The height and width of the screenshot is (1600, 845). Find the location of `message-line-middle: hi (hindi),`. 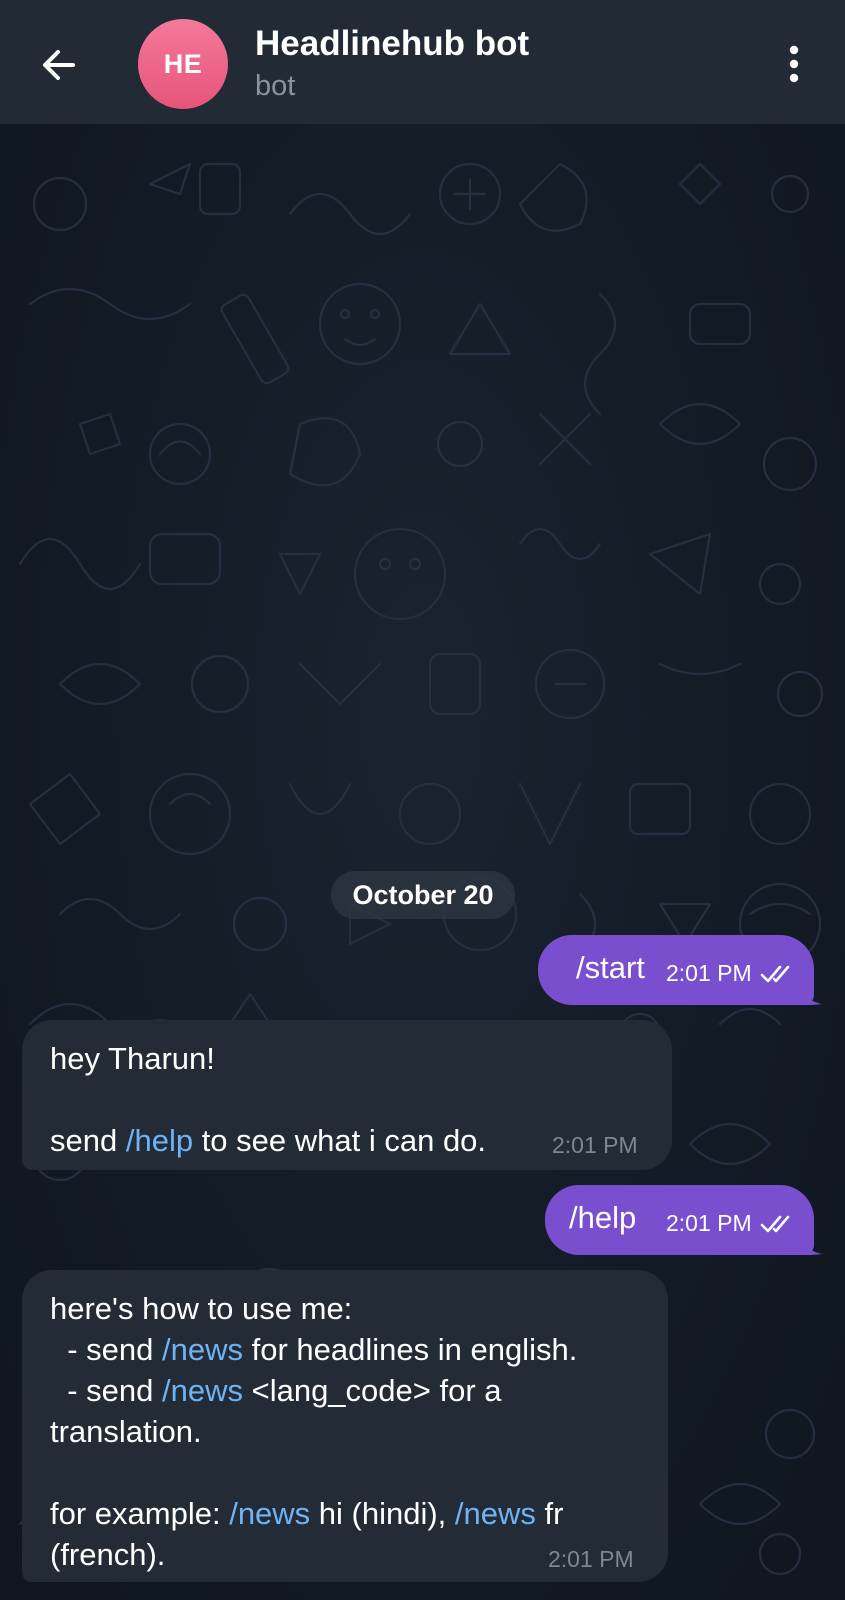

message-line-middle: hi (hindi), is located at coordinates (382, 1513).